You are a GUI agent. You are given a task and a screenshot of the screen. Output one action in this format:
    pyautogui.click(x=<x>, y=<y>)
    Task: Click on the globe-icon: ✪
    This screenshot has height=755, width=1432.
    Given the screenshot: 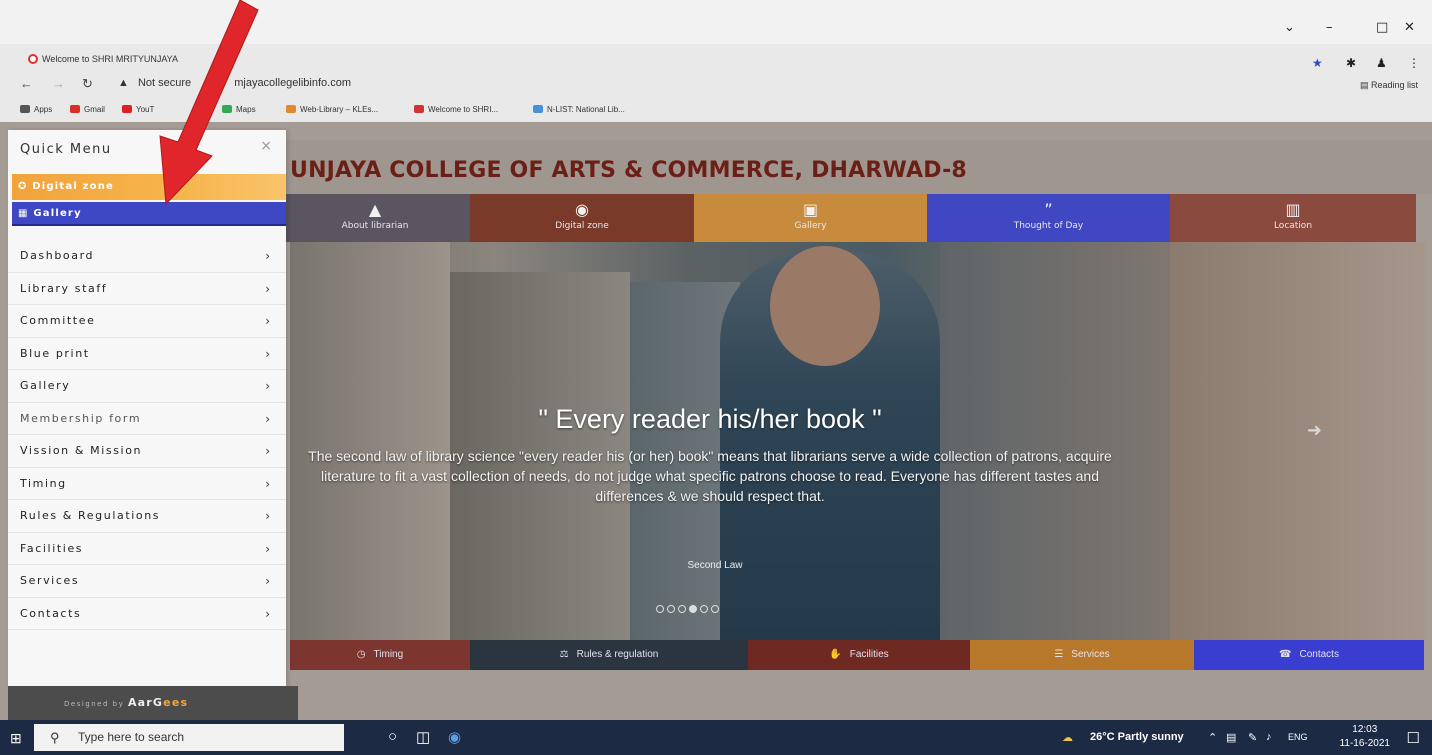 What is the action you would take?
    pyautogui.click(x=23, y=186)
    